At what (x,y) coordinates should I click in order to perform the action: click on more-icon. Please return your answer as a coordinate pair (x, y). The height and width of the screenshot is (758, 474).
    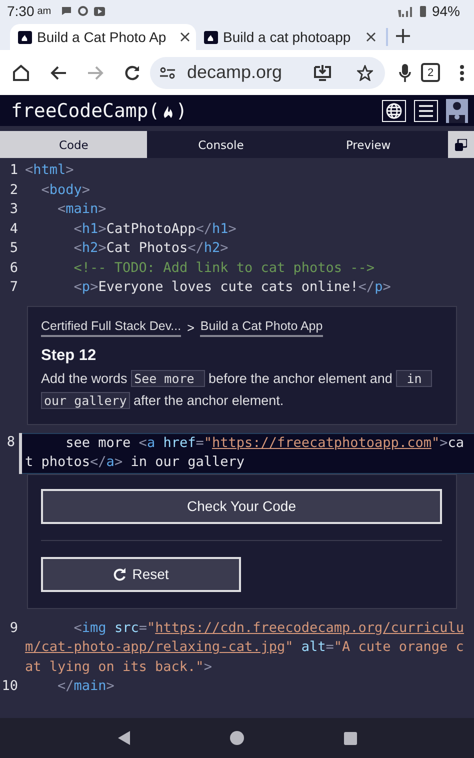
    Looking at the image, I should click on (462, 72).